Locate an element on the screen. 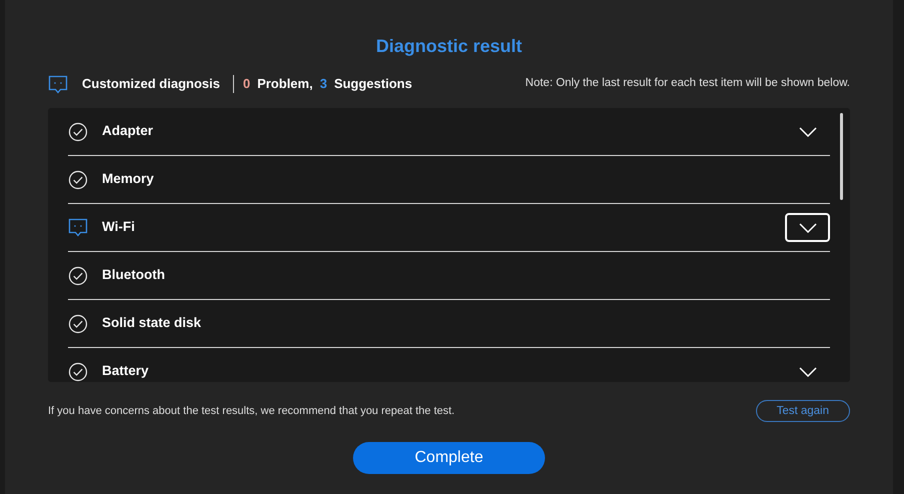 The height and width of the screenshot is (494, 904). result-row: Bluetooth is located at coordinates (449, 276).